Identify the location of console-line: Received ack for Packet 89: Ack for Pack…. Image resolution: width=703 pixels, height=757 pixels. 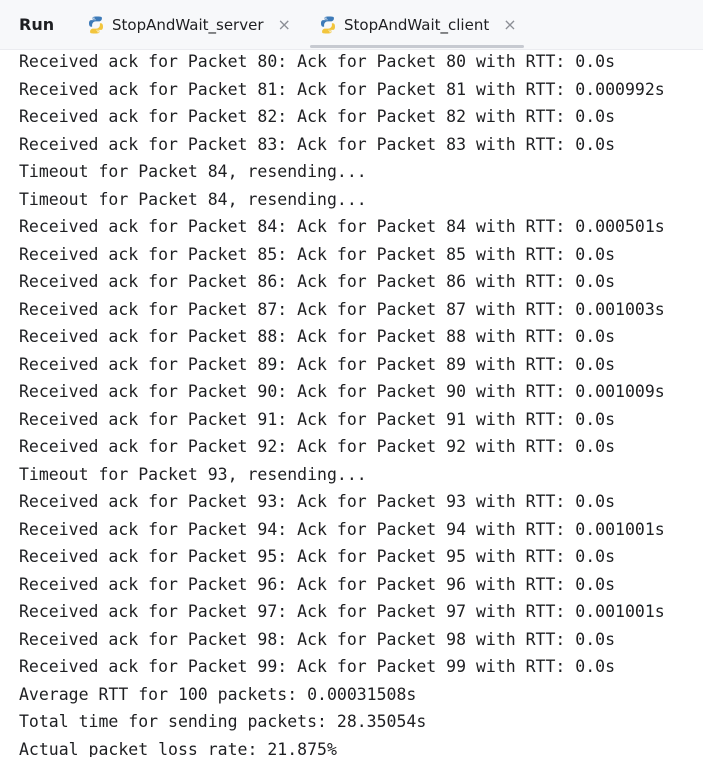
(317, 364).